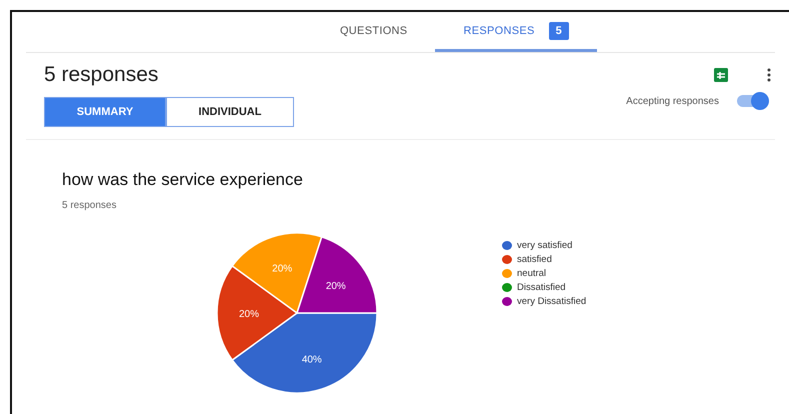 The height and width of the screenshot is (414, 789). Describe the element at coordinates (102, 75) in the screenshot. I see `page-title: 5 responses` at that location.